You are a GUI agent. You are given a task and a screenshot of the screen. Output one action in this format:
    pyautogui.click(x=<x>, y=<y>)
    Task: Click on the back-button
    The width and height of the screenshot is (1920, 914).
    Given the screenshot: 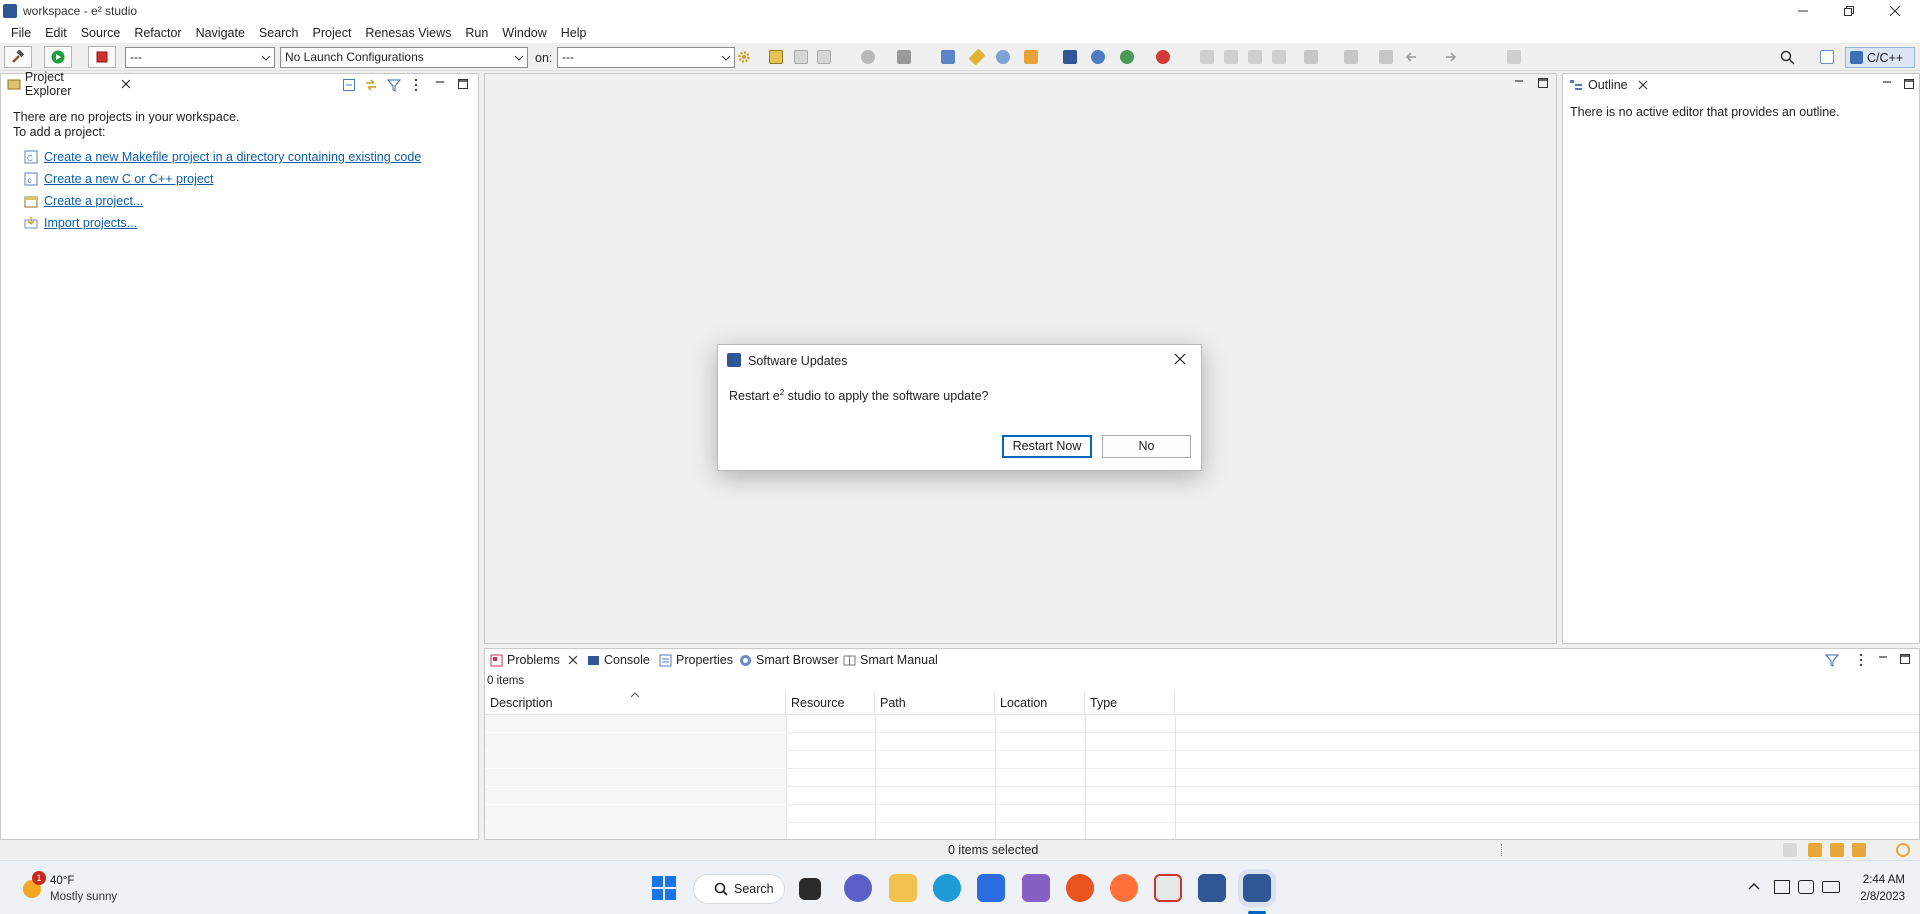 What is the action you would take?
    pyautogui.click(x=1411, y=57)
    